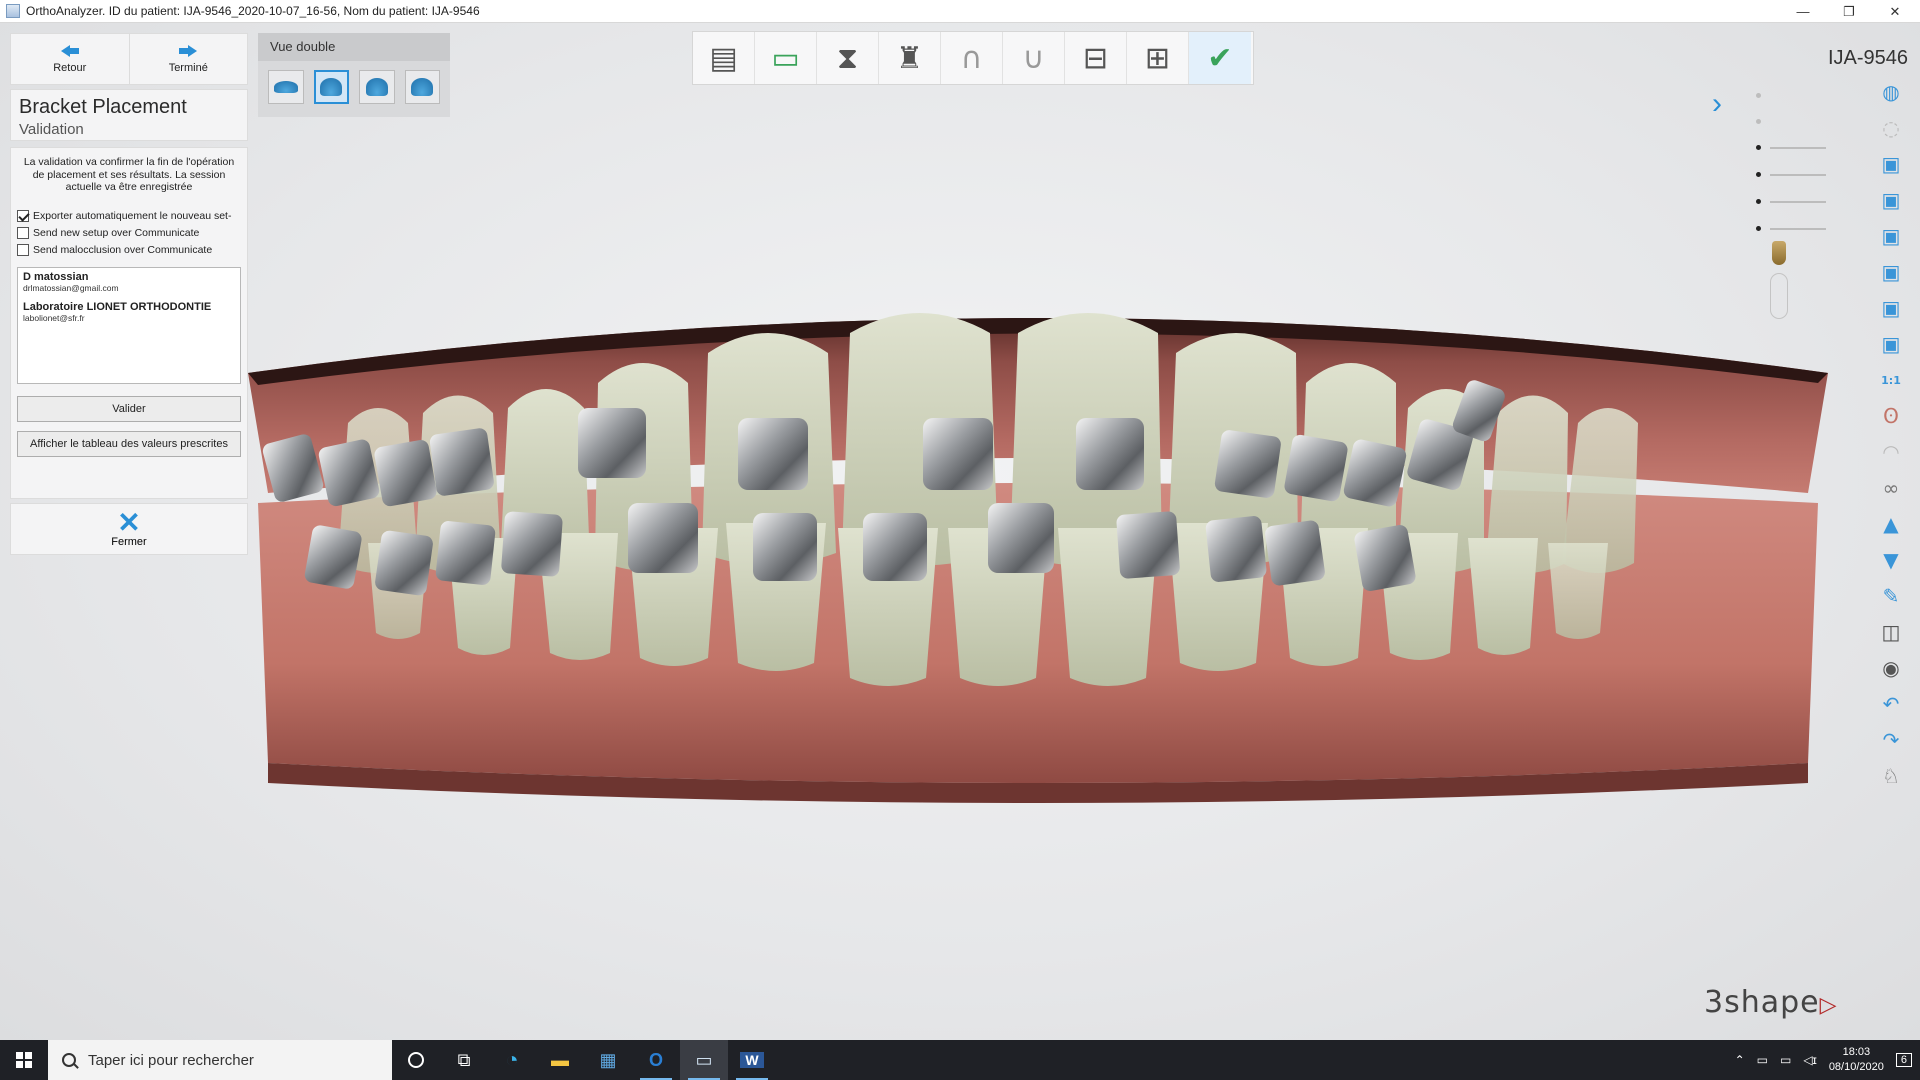 The image size is (1920, 1080). Describe the element at coordinates (1891, 452) in the screenshot. I see `cast-button: ◠` at that location.